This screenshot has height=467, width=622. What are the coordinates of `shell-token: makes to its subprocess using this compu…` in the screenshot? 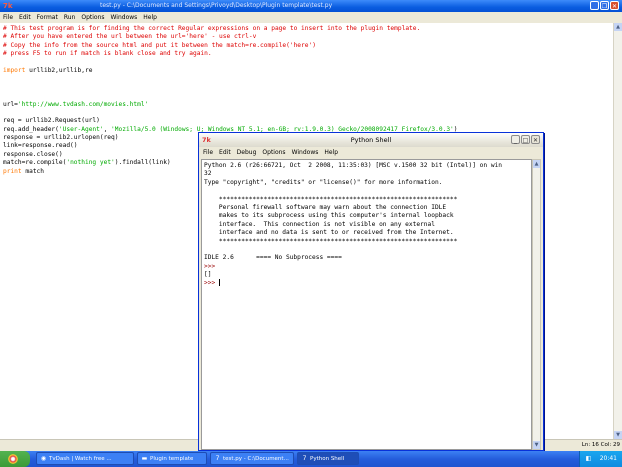 It's located at (329, 216).